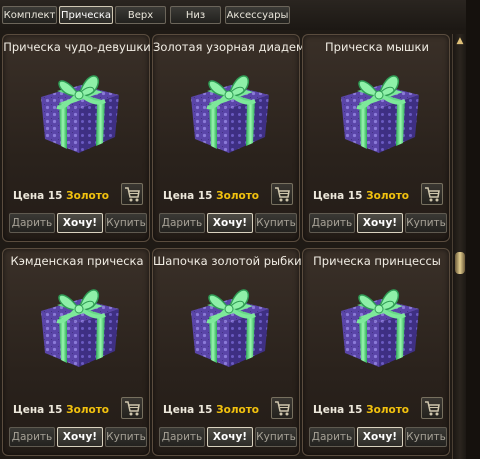  I want to click on tab-bar: Комплект Прическа Верх Низ Аксессуары, so click(240, 15).